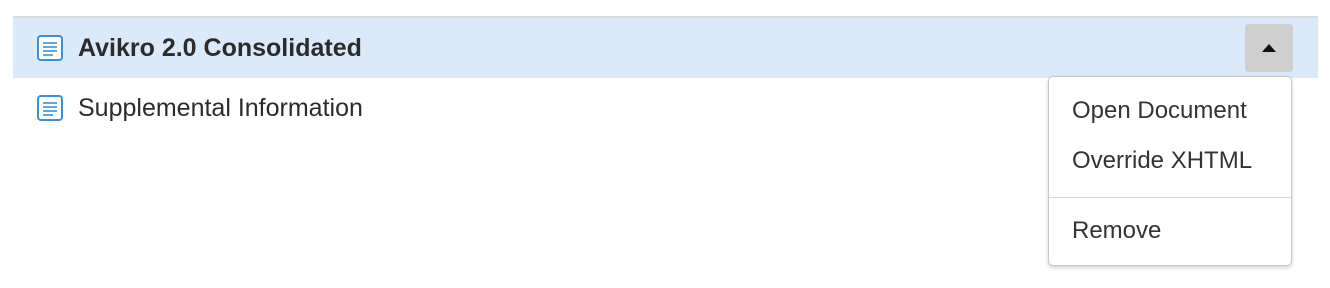 The width and height of the screenshot is (1330, 288). I want to click on menu-divider, so click(1170, 197).